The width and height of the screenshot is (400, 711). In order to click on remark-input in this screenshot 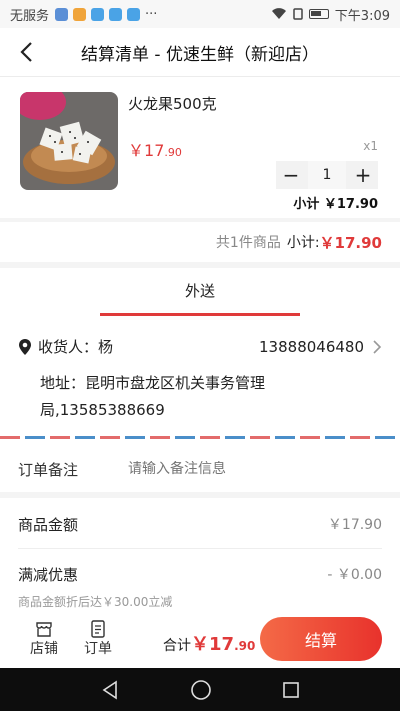, I will do `click(248, 469)`.